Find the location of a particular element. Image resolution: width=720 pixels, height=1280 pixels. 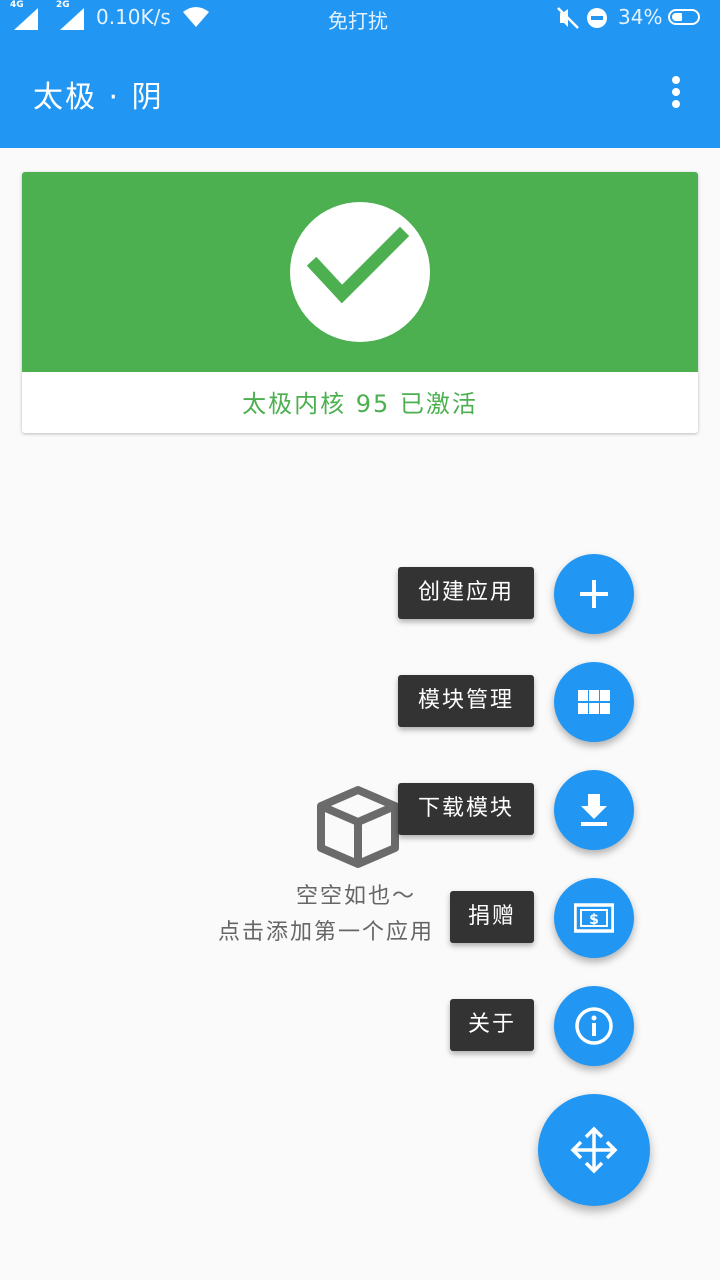

status-mode: 免打扰 is located at coordinates (358, 21).